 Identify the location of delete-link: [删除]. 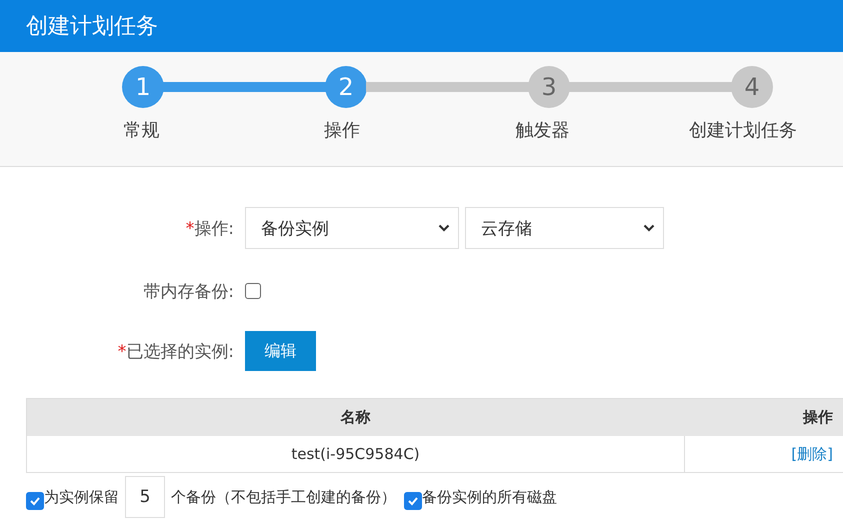
(812, 454).